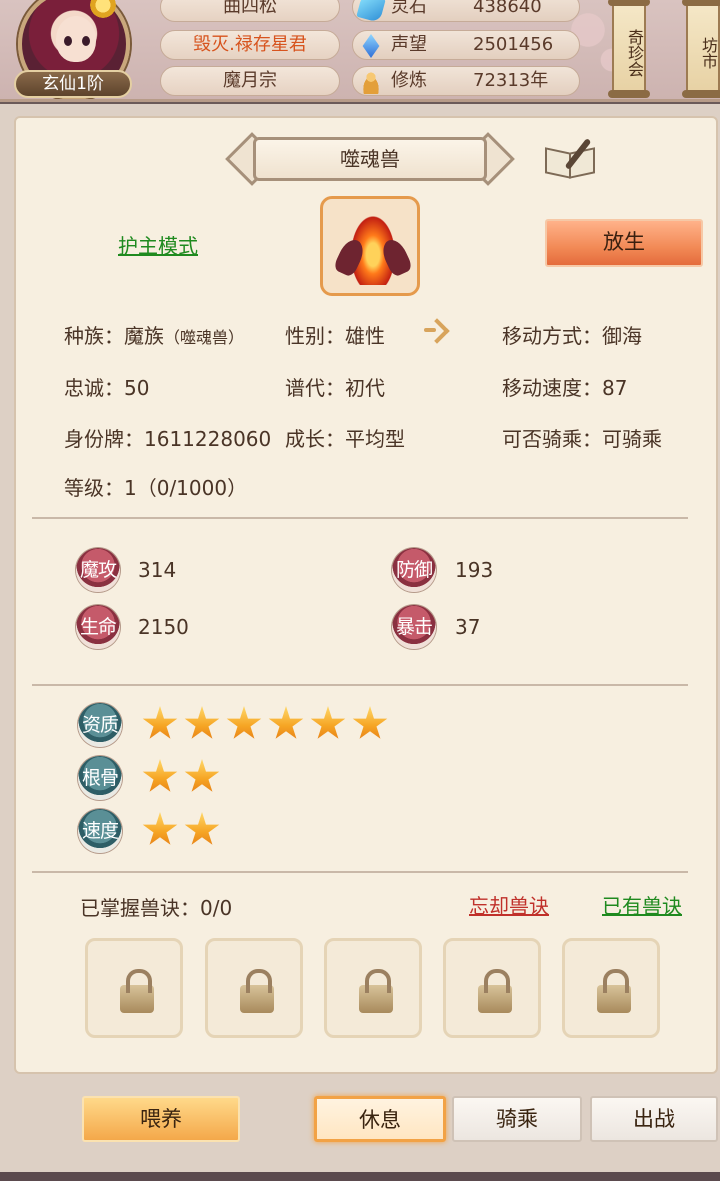 This screenshot has width=720, height=1181. Describe the element at coordinates (204, 337) in the screenshot. I see `attr-race-sub: （噬魂兽）` at that location.